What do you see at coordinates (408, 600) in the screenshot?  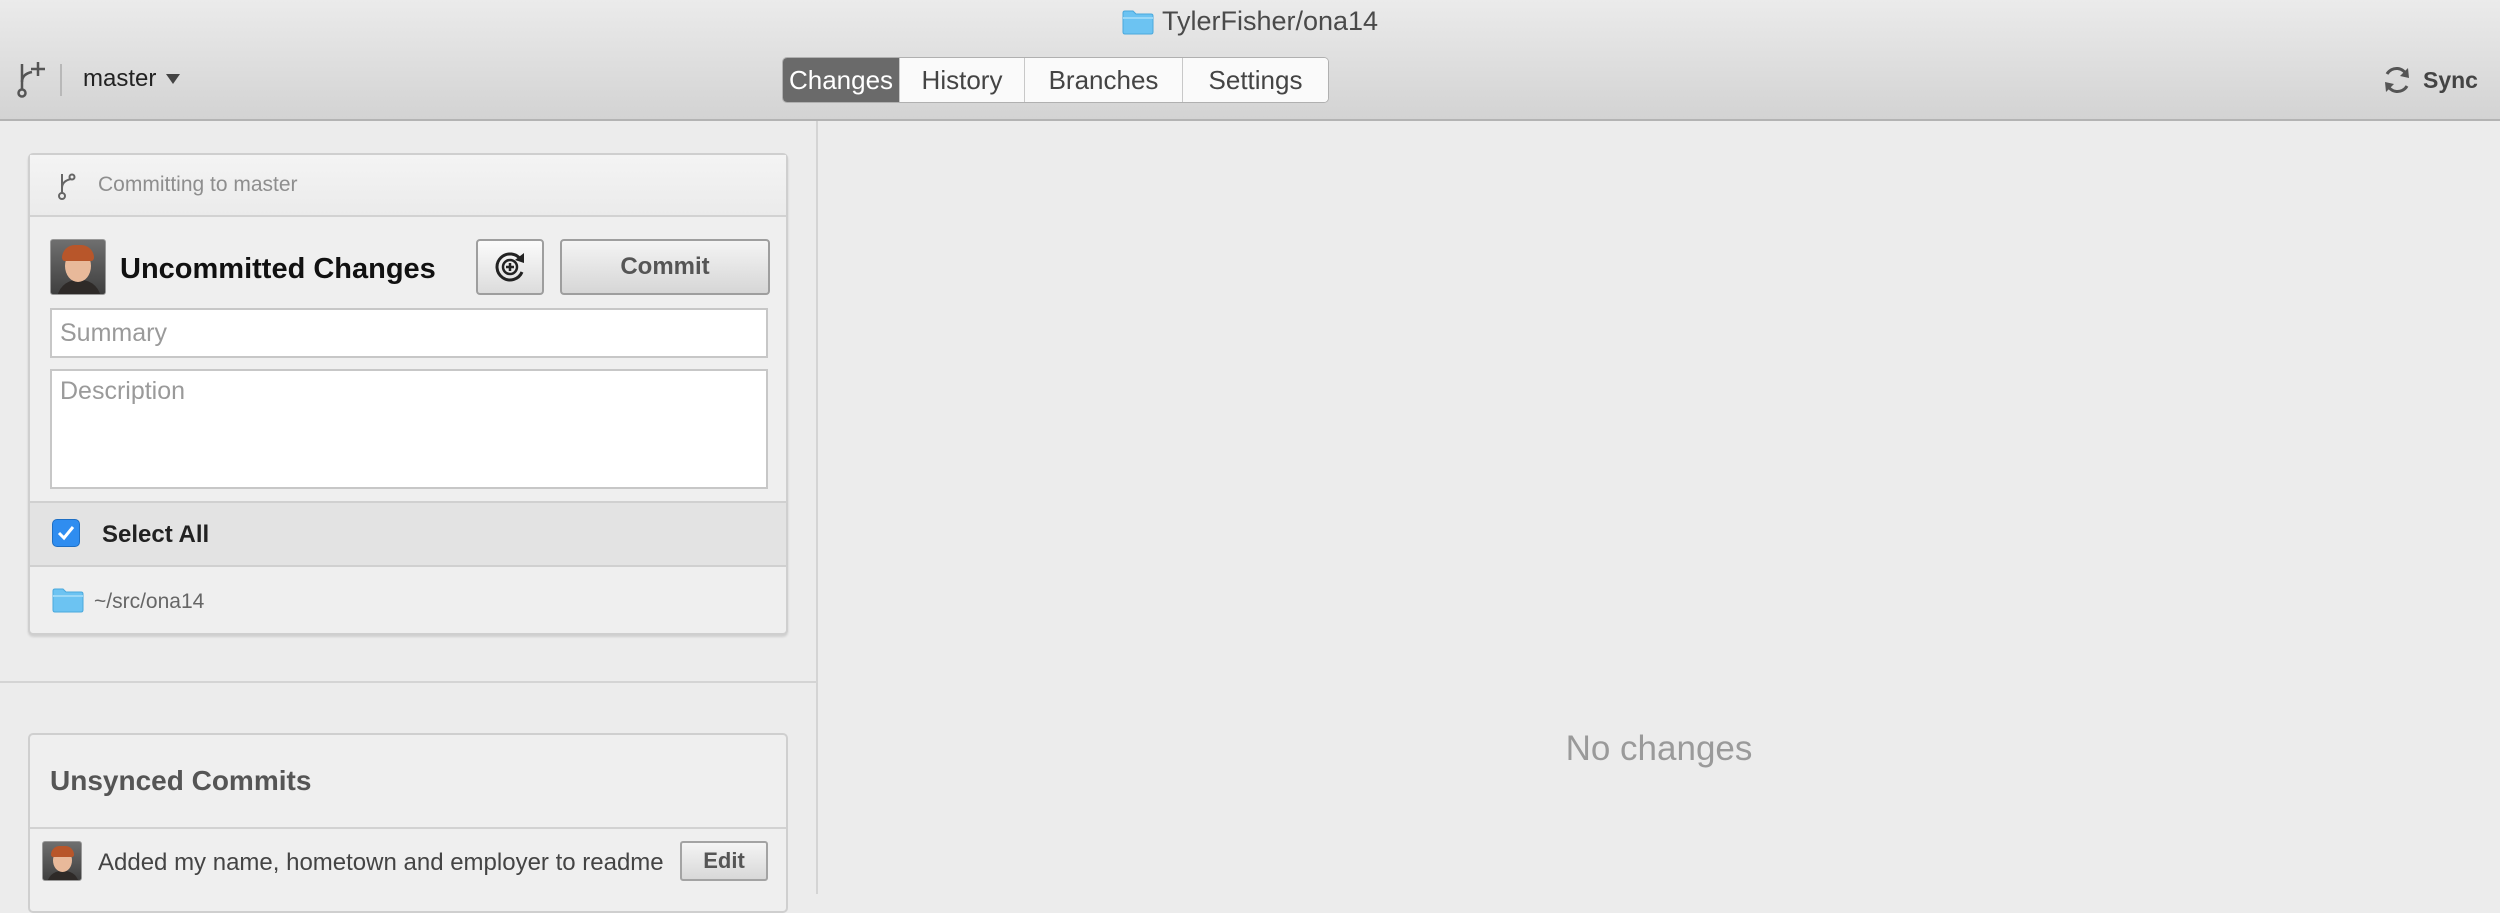 I see `repository-path-row: ~/src/ona14` at bounding box center [408, 600].